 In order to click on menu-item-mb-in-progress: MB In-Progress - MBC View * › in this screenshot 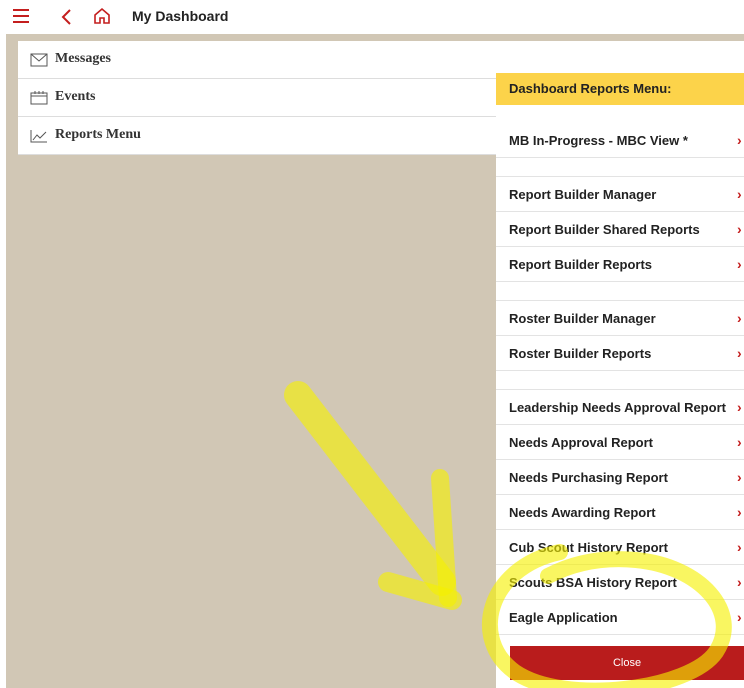, I will do `click(620, 140)`.